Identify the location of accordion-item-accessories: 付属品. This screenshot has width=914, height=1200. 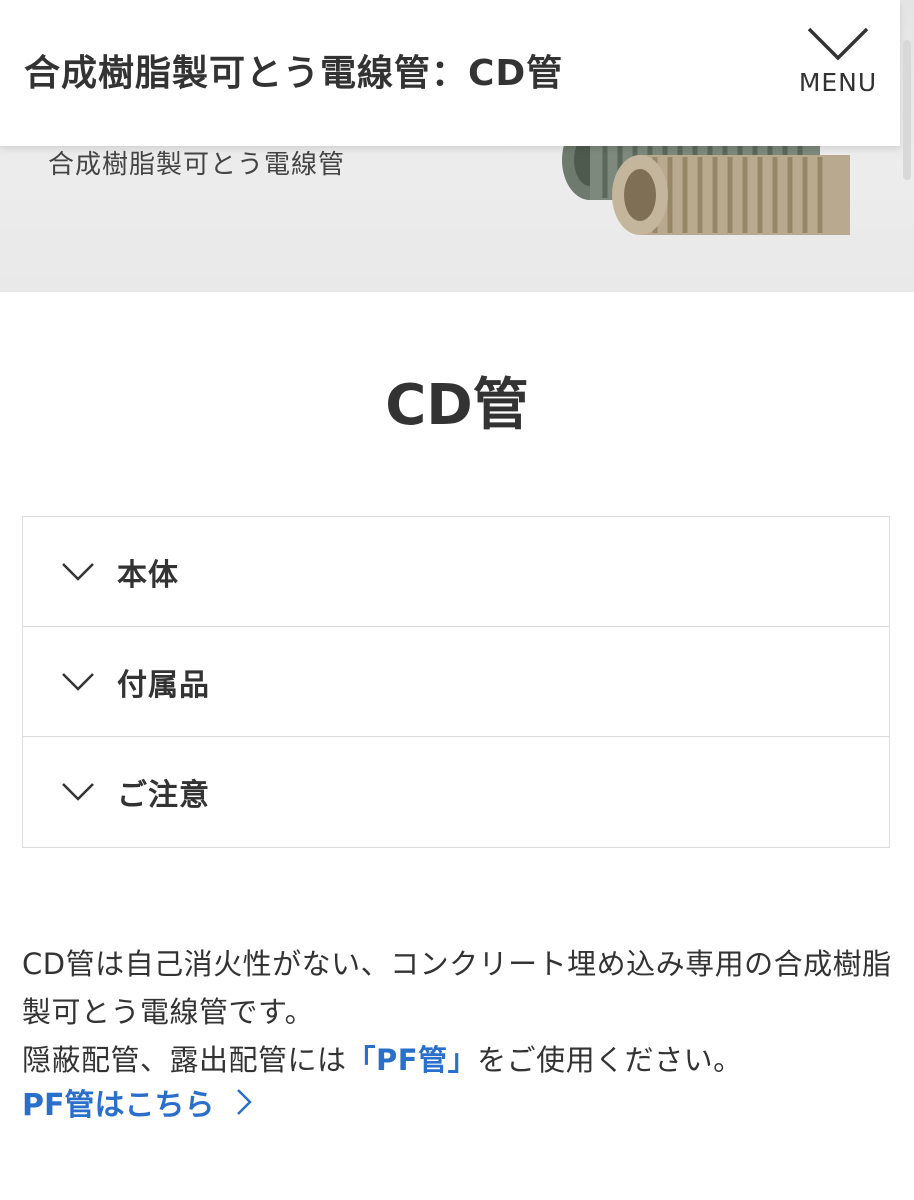
(456, 682).